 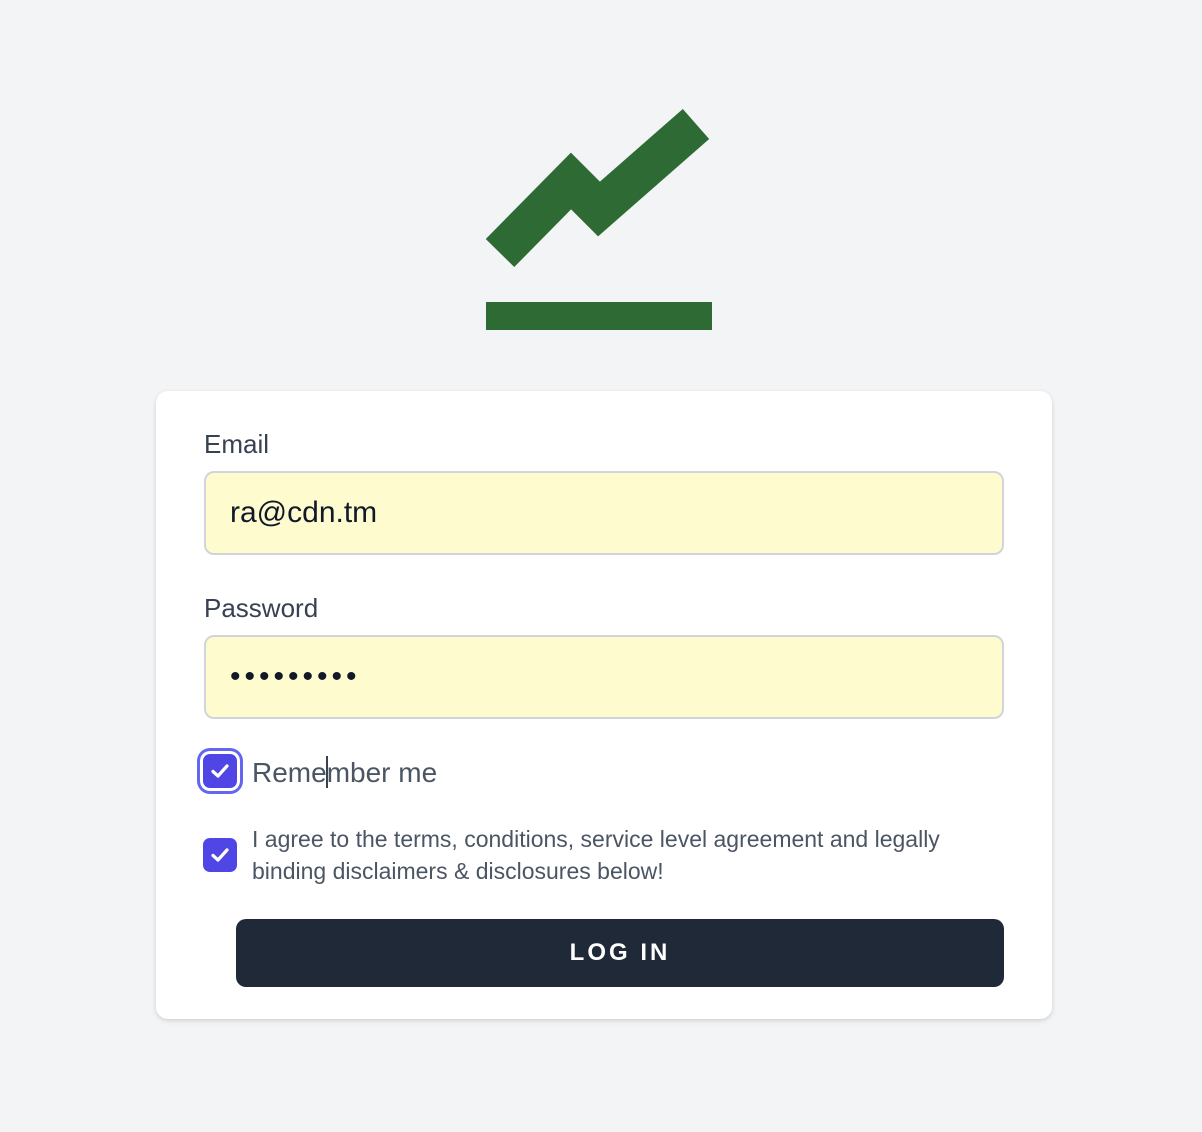 I want to click on password-input, so click(x=604, y=677).